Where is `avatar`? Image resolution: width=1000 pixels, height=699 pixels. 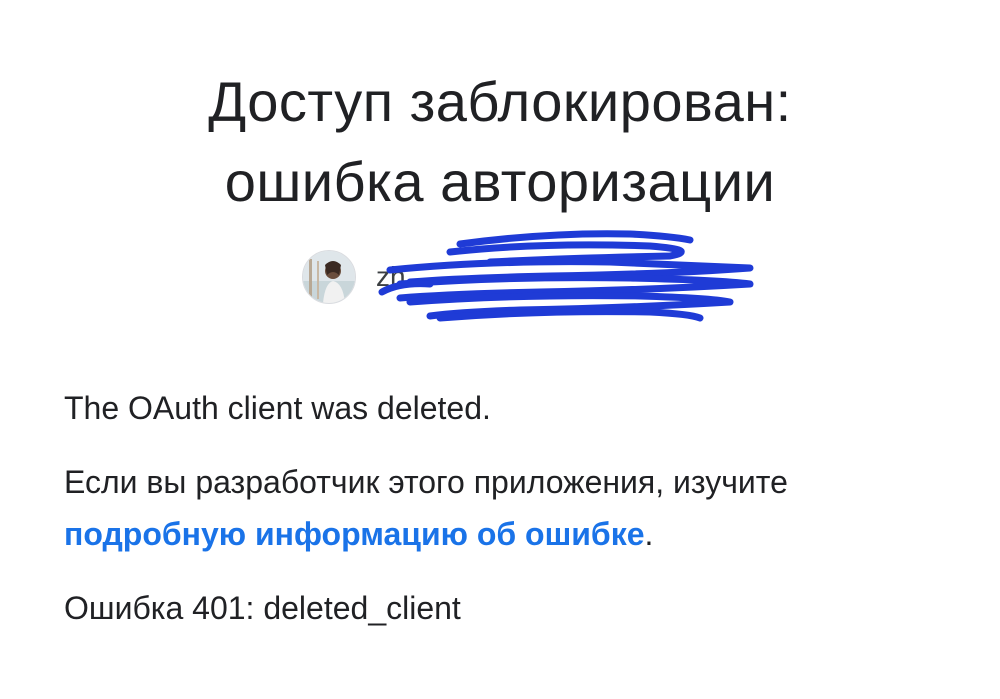 avatar is located at coordinates (329, 277).